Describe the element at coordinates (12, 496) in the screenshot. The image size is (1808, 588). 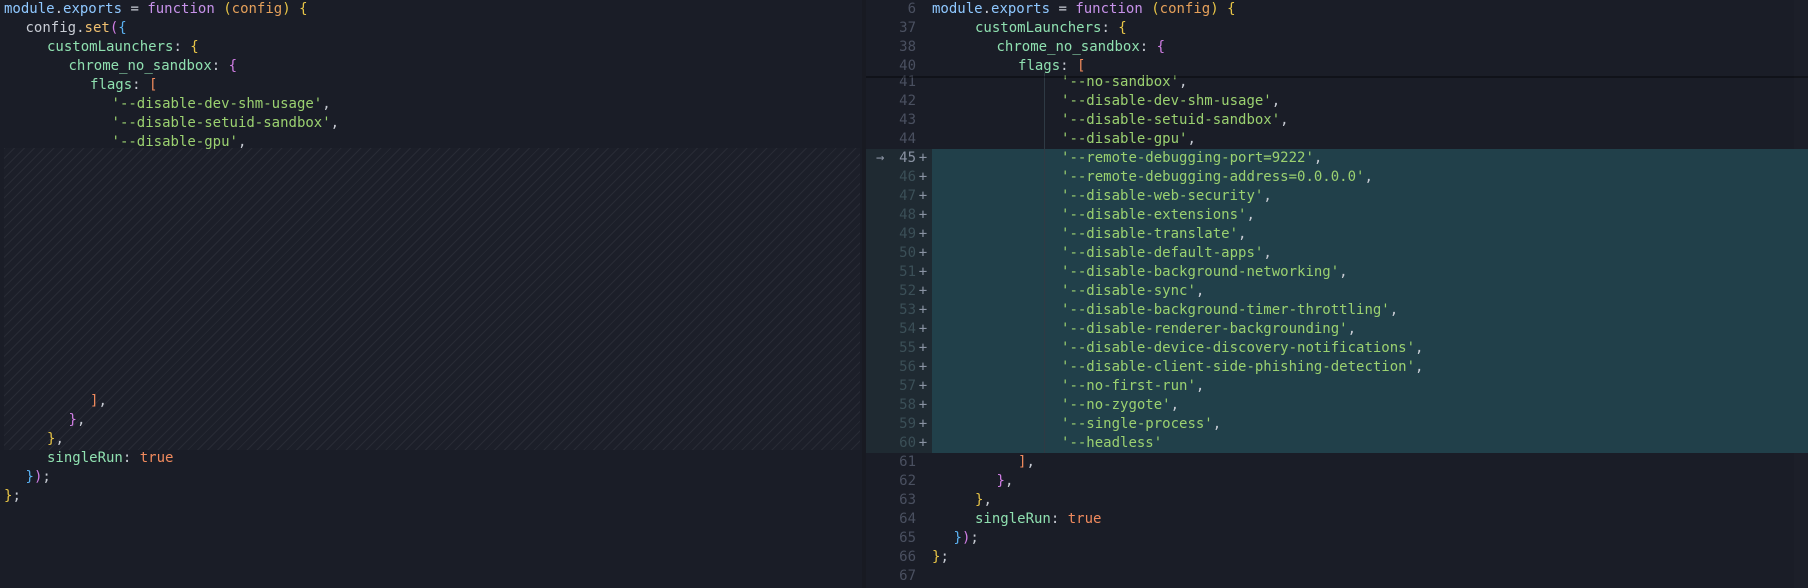
I see `code-text: };` at that location.